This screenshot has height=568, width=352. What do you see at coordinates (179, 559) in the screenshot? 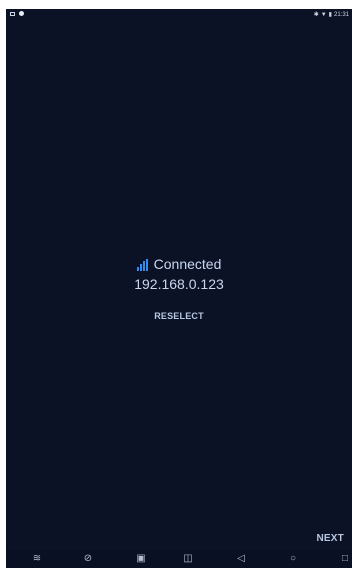
I see `system-navigation-bar: ≋ ⊘ ▣ ◫ ◁ ○ □` at bounding box center [179, 559].